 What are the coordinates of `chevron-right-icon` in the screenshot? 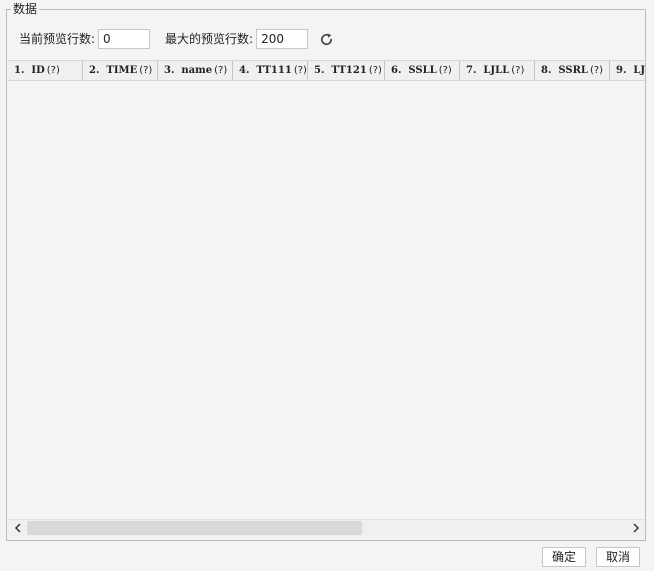 It's located at (635, 528).